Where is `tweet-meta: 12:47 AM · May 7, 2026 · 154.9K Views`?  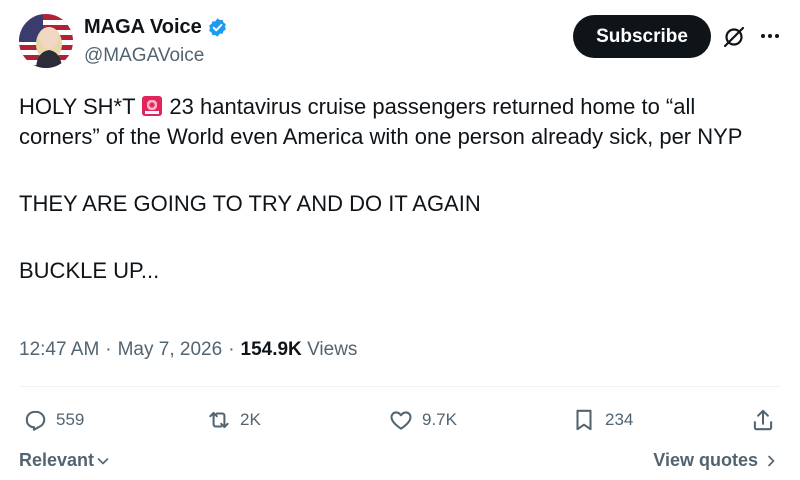 tweet-meta: 12:47 AM · May 7, 2026 · 154.9K Views is located at coordinates (188, 350).